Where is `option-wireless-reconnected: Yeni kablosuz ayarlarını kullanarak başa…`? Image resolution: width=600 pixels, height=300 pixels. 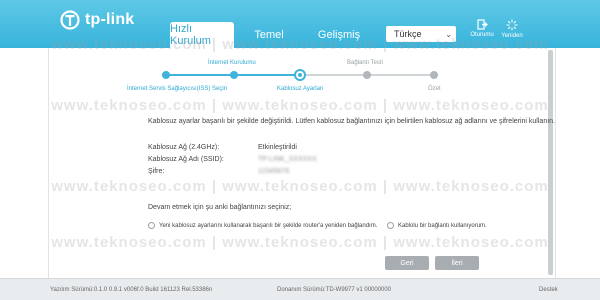 option-wireless-reconnected: Yeni kablosuz ayarlarını kullanarak başa… is located at coordinates (262, 225).